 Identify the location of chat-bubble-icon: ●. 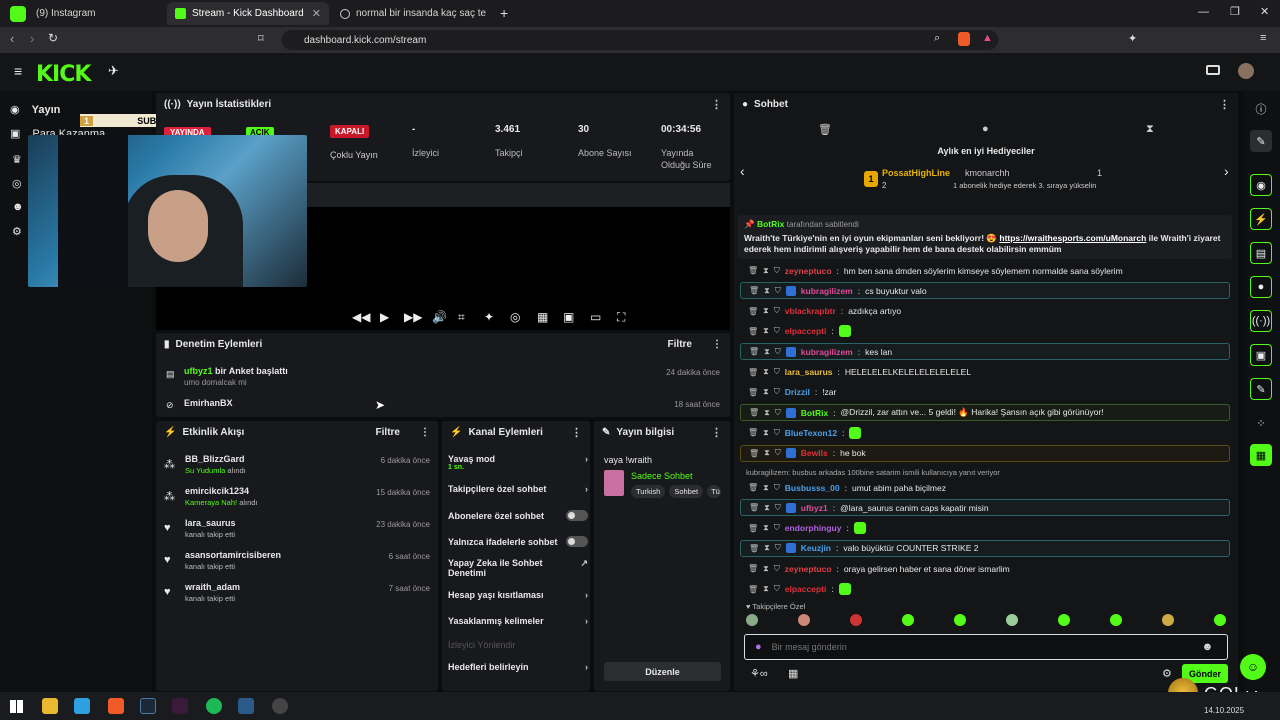
(985, 129).